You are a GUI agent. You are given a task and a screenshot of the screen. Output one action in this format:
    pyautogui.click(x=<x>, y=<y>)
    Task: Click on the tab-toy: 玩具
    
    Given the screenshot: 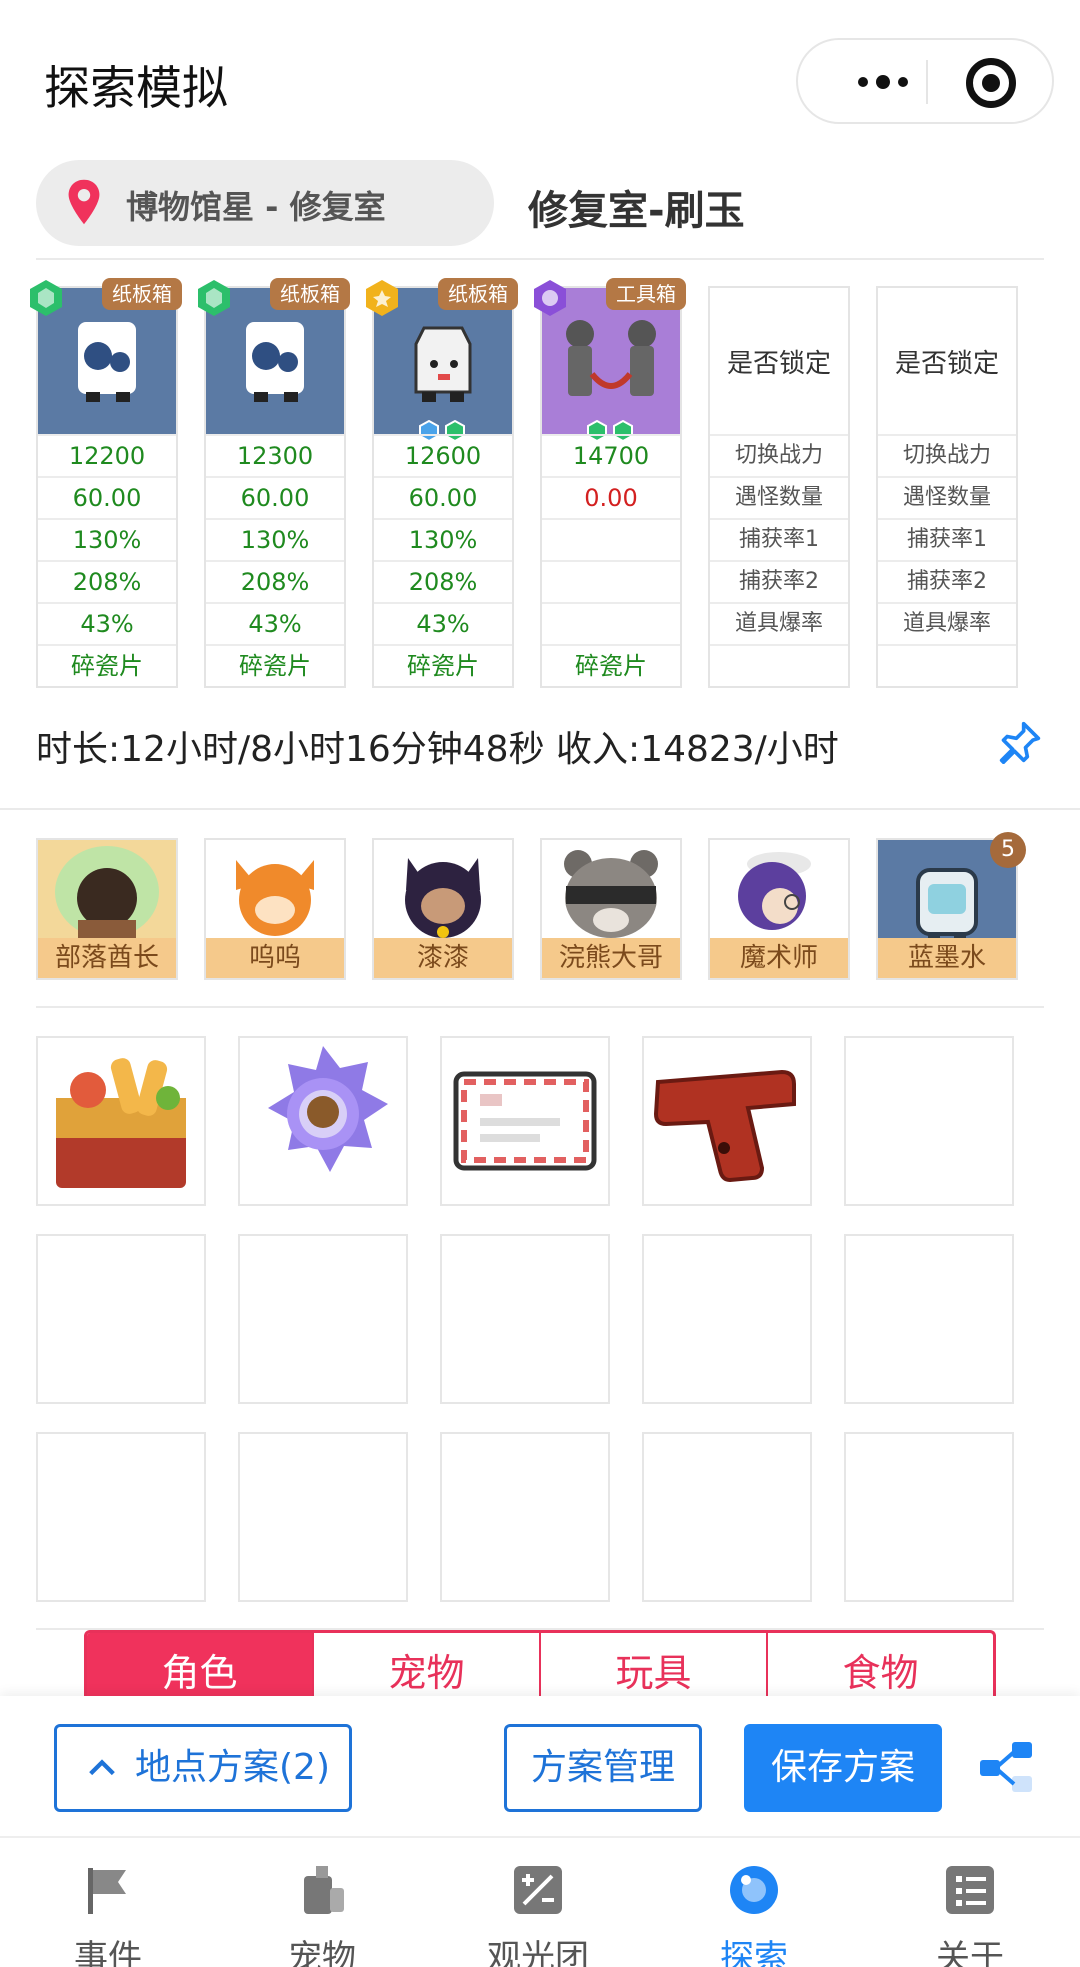 What is the action you would take?
    pyautogui.click(x=654, y=1664)
    